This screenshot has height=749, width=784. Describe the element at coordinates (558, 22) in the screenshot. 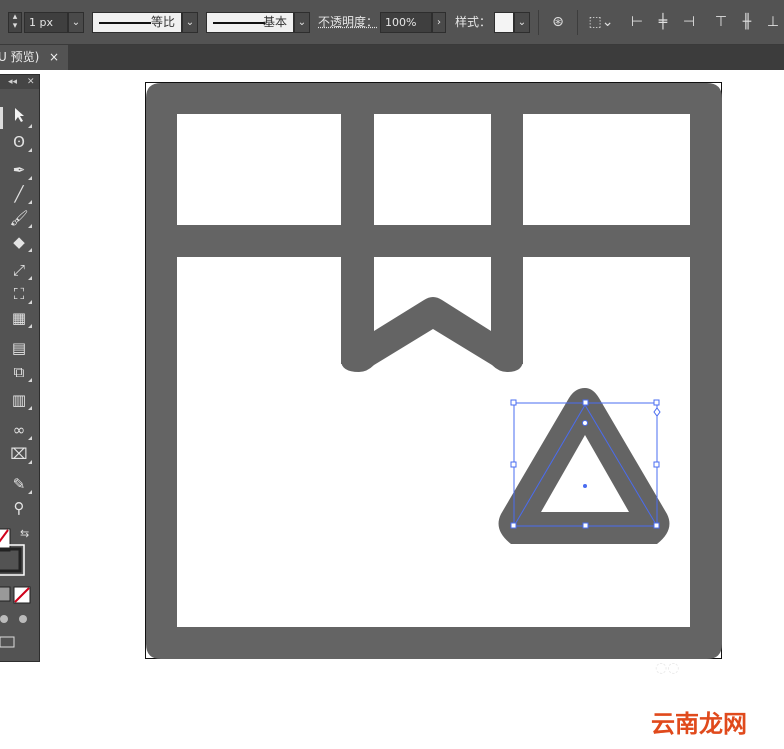

I see `recolor-artwork-icon: ⊛` at that location.